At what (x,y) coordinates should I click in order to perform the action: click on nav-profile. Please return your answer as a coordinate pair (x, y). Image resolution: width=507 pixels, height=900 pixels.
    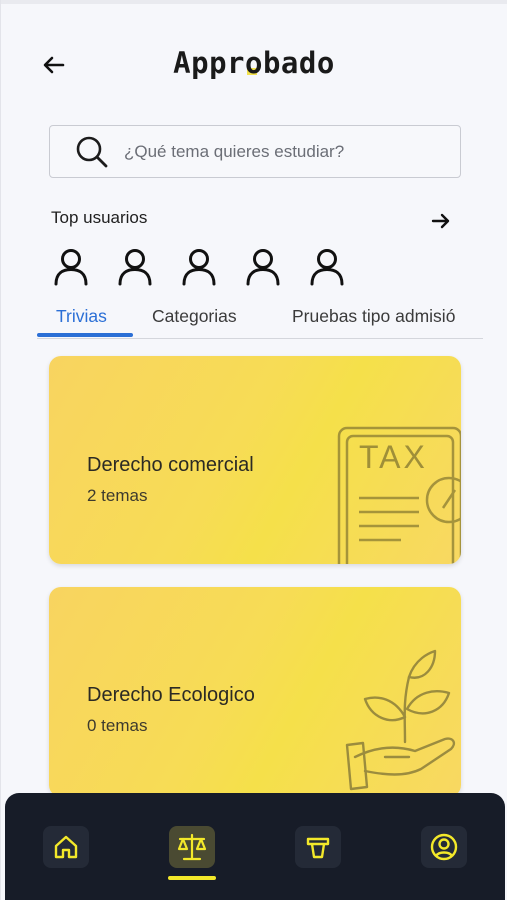
    Looking at the image, I should click on (444, 847).